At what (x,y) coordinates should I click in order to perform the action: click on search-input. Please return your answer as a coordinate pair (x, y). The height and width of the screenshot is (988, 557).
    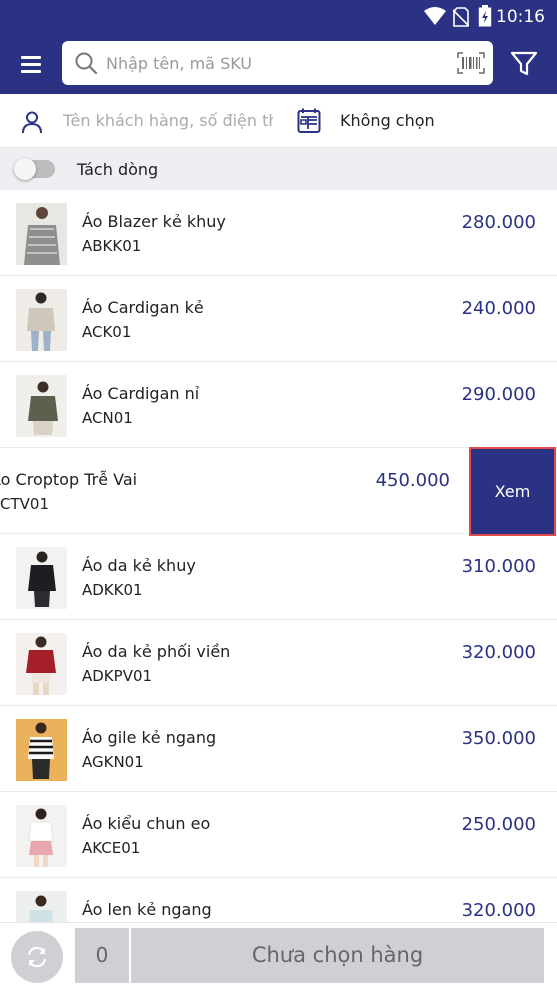
    Looking at the image, I should click on (271, 63).